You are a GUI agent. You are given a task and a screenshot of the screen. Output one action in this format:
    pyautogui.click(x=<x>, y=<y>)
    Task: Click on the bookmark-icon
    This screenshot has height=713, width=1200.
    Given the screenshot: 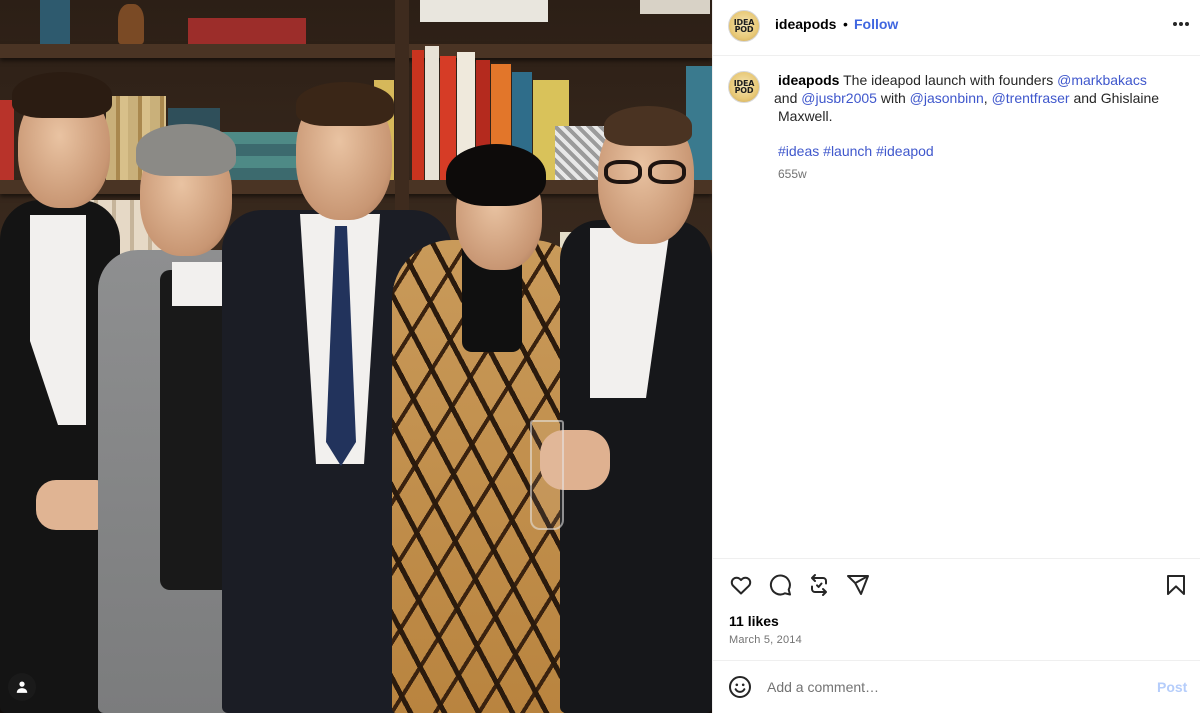 What is the action you would take?
    pyautogui.click(x=1176, y=585)
    